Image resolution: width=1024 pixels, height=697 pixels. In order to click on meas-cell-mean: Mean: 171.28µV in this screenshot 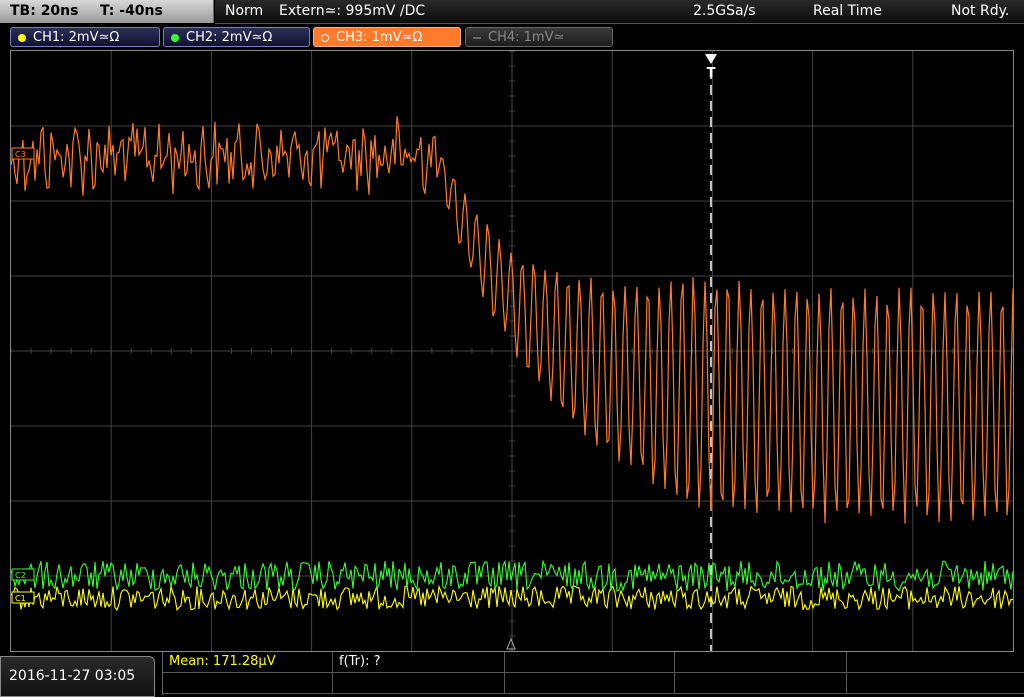, I will do `click(248, 662)`.